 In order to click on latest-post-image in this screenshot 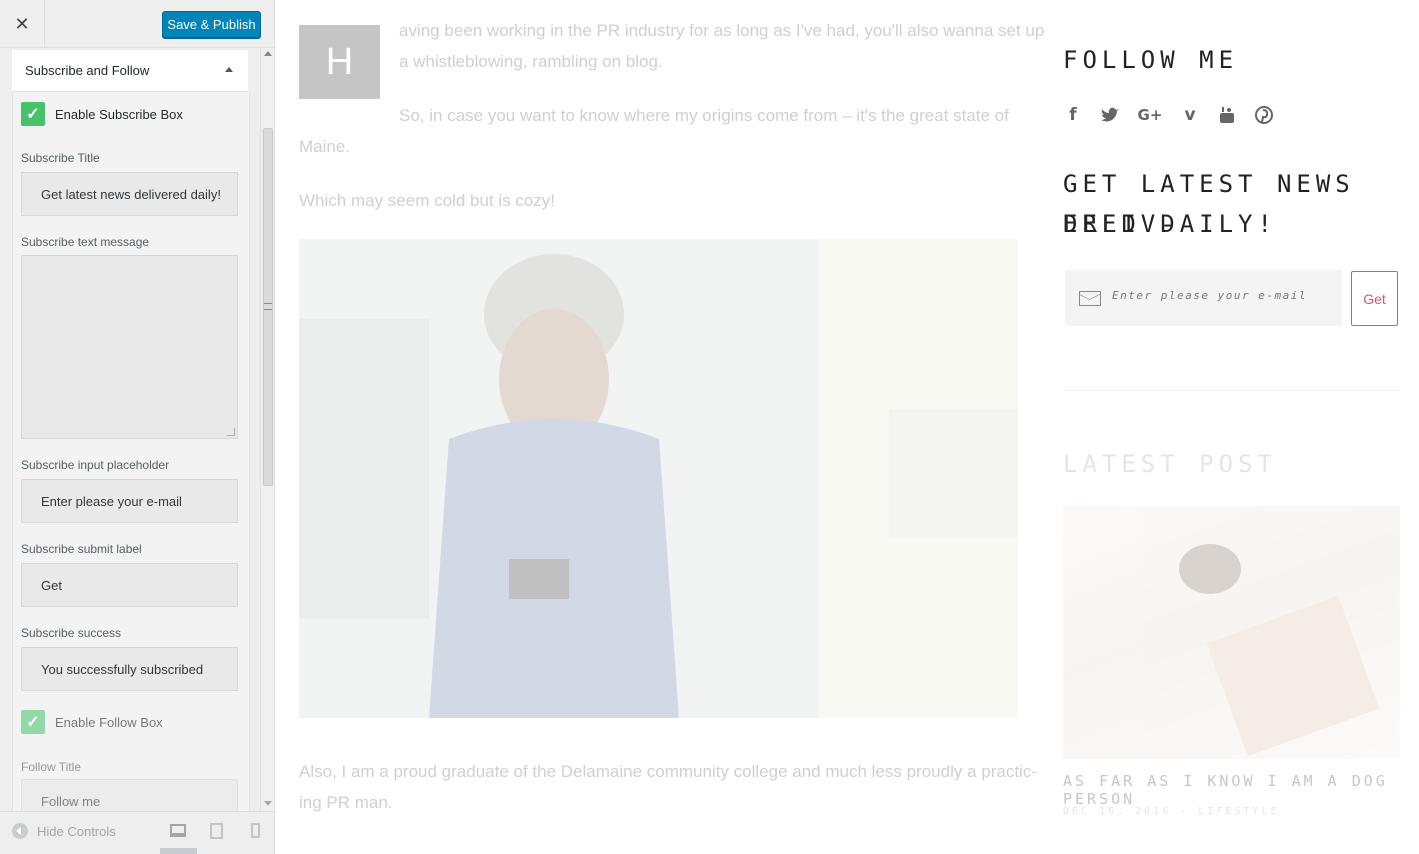, I will do `click(1231, 632)`.